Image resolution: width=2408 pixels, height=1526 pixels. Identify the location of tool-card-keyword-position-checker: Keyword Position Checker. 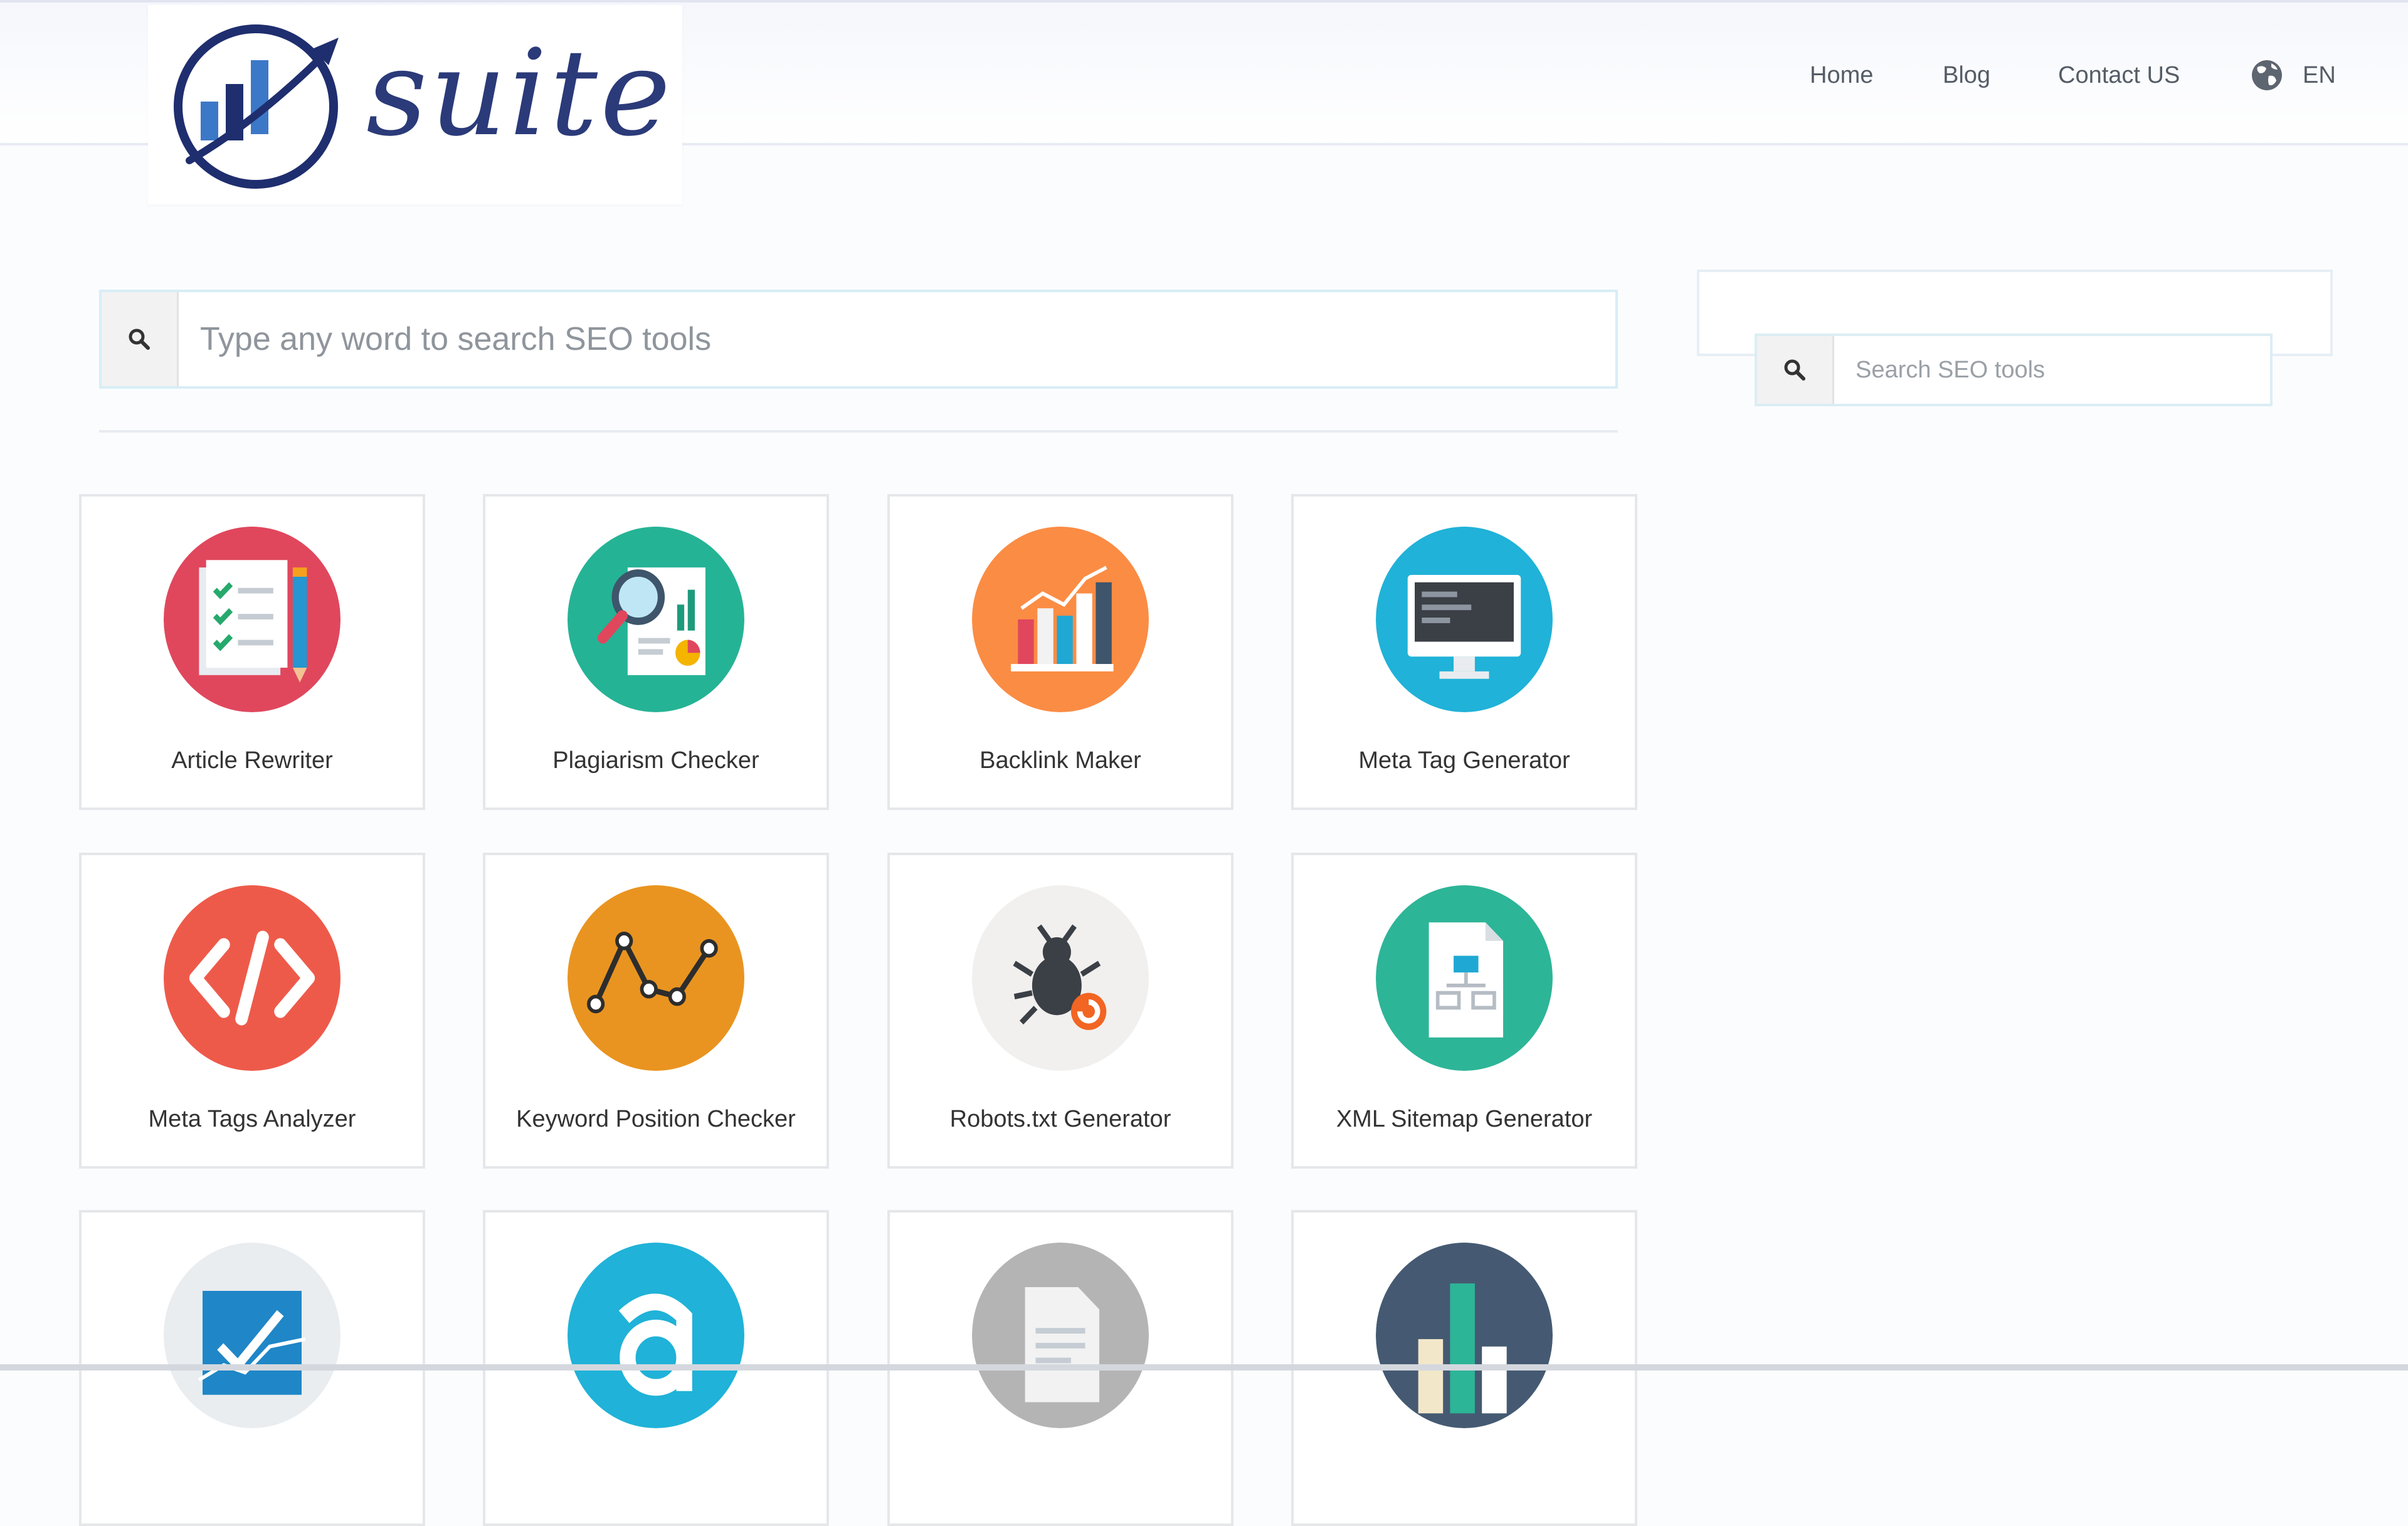
(656, 1011).